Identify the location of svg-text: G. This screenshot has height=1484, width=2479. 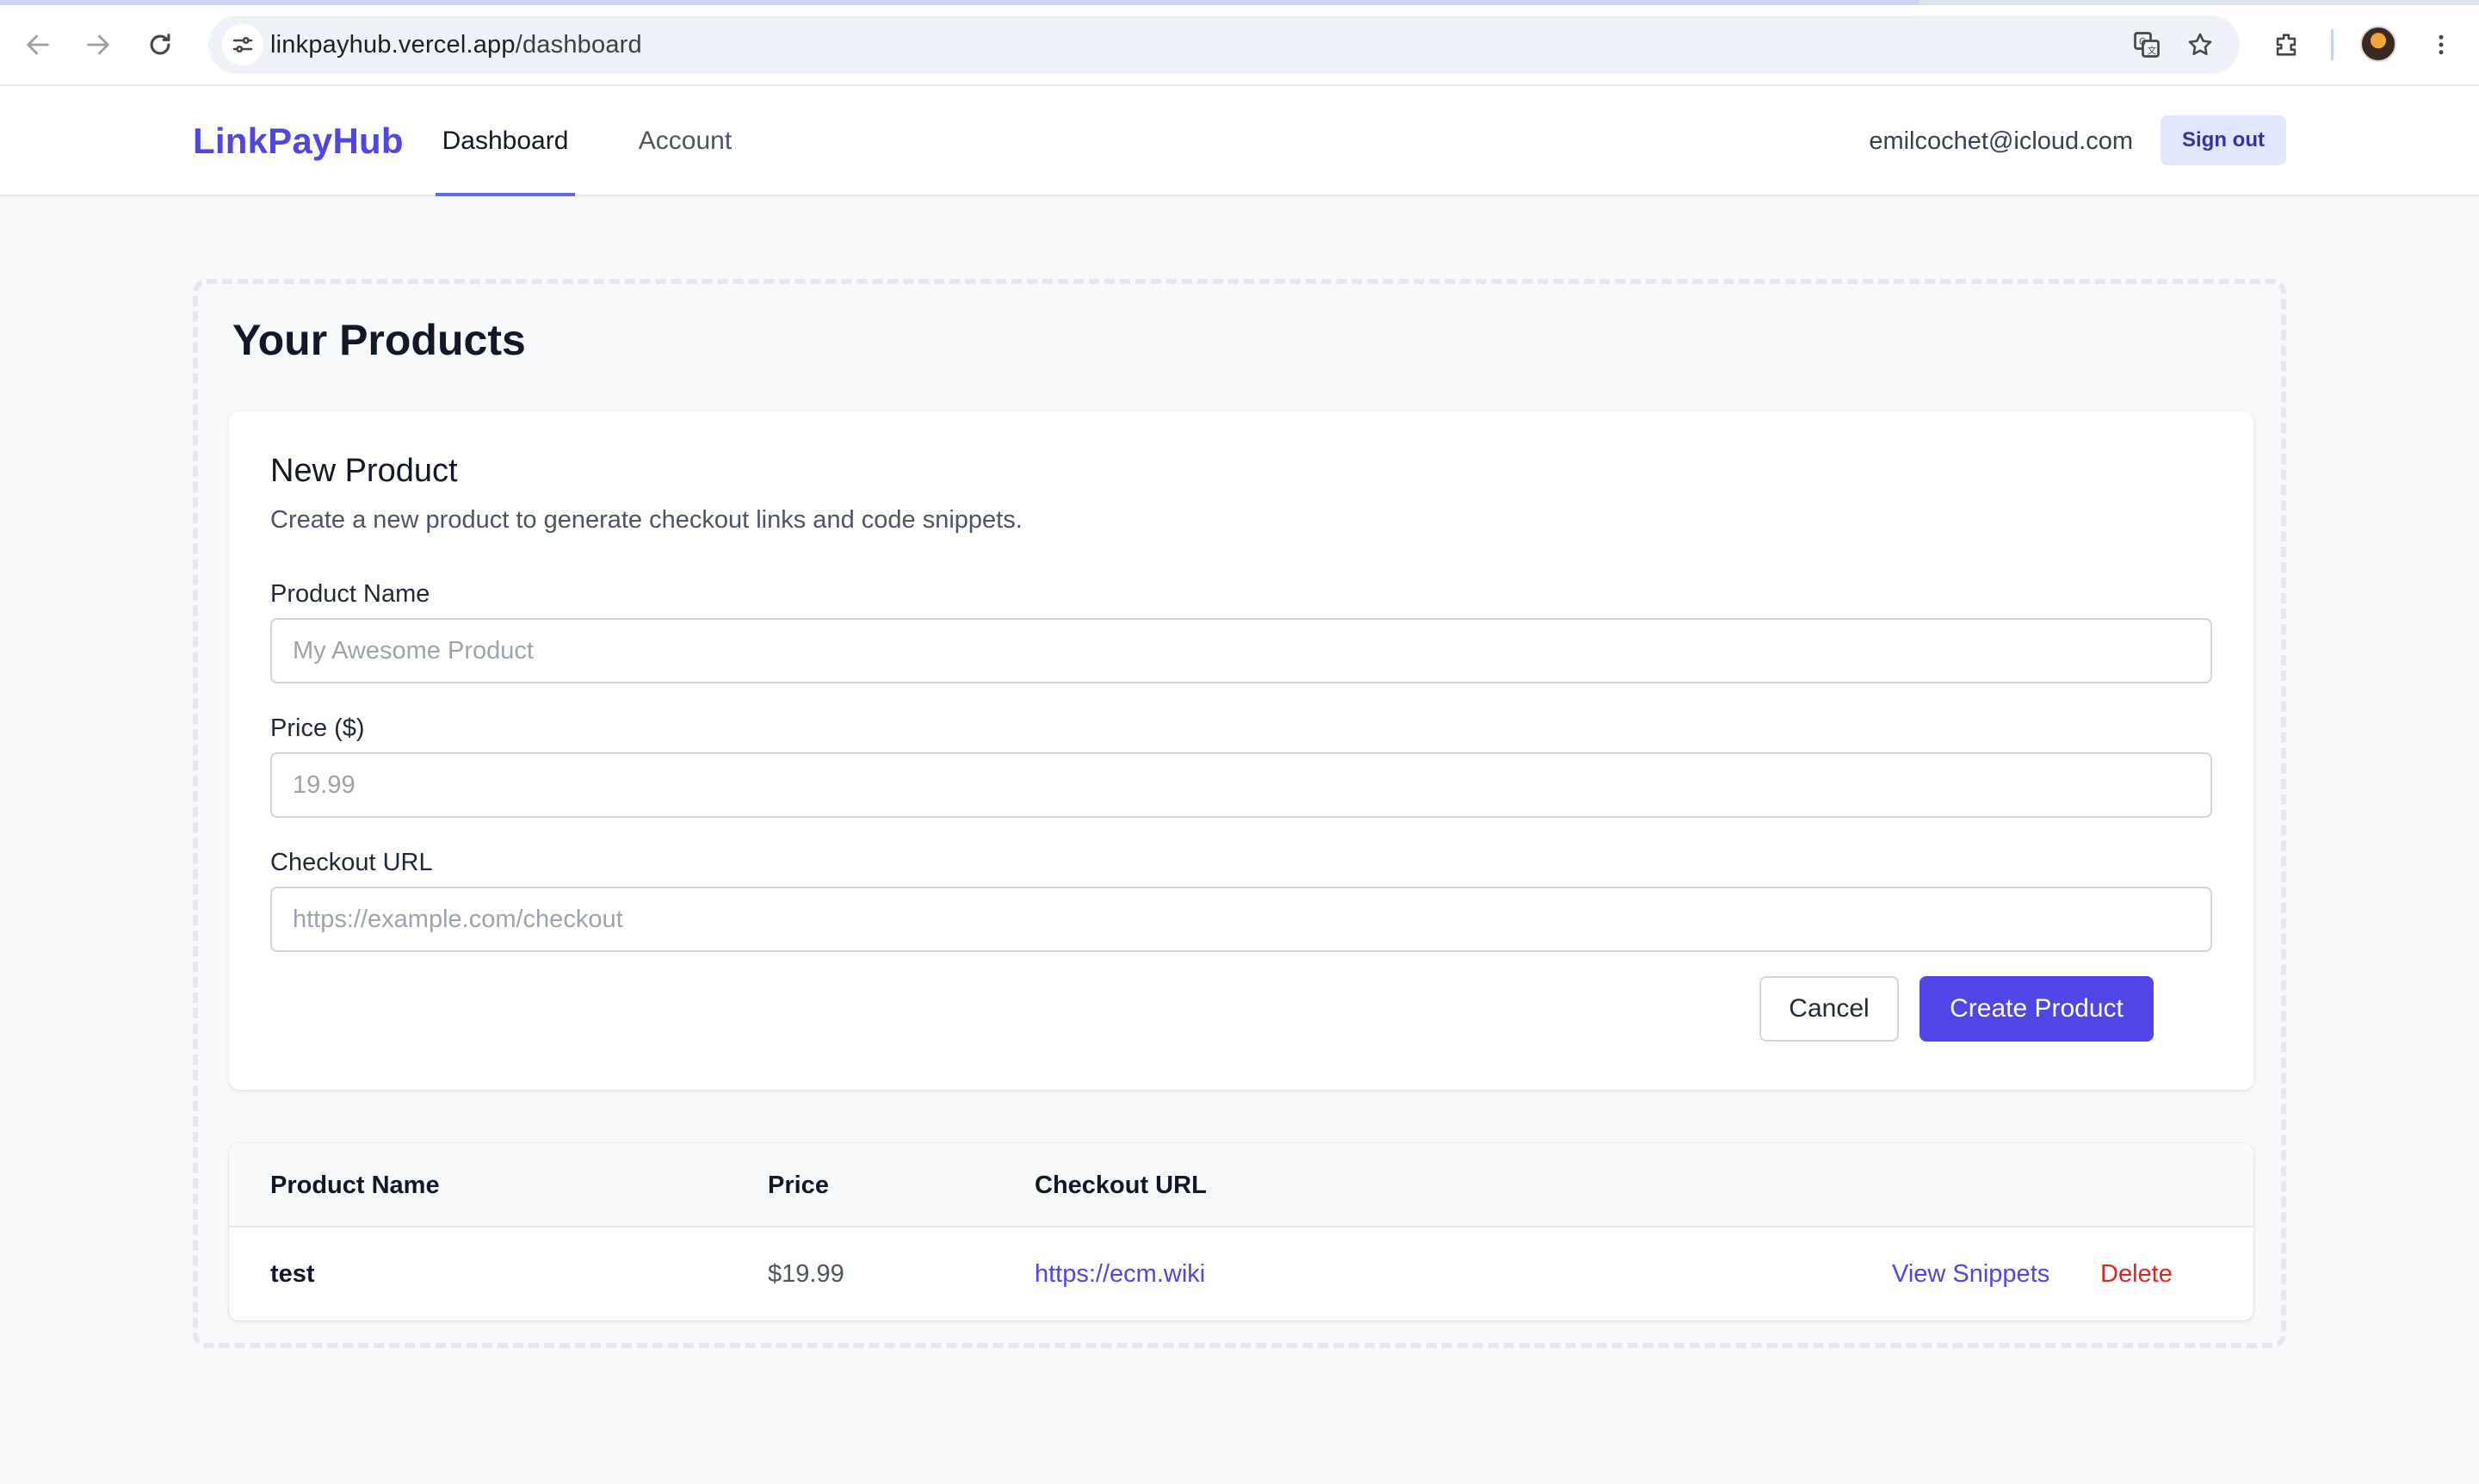
(2142, 42).